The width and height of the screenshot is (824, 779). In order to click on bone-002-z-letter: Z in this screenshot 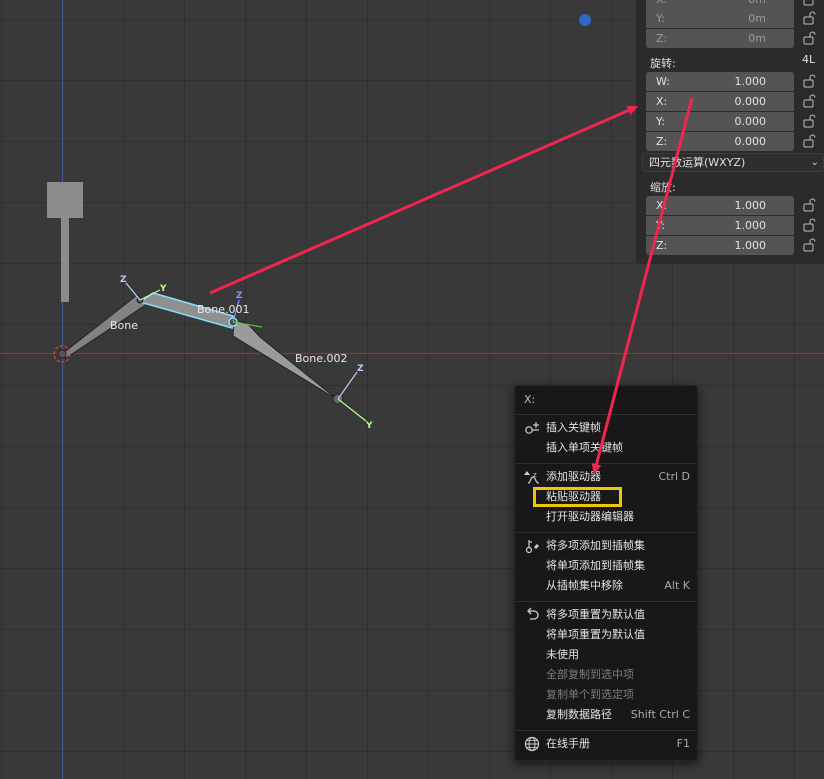, I will do `click(360, 369)`.